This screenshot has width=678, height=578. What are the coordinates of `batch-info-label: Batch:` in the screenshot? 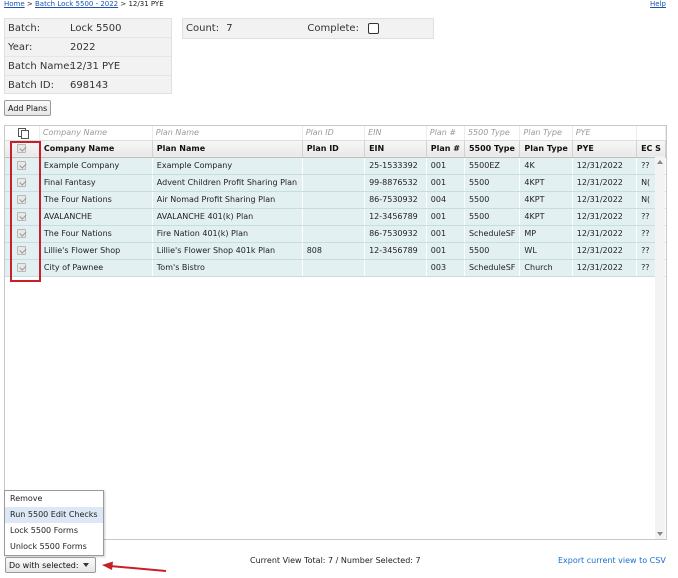 It's located at (24, 28).